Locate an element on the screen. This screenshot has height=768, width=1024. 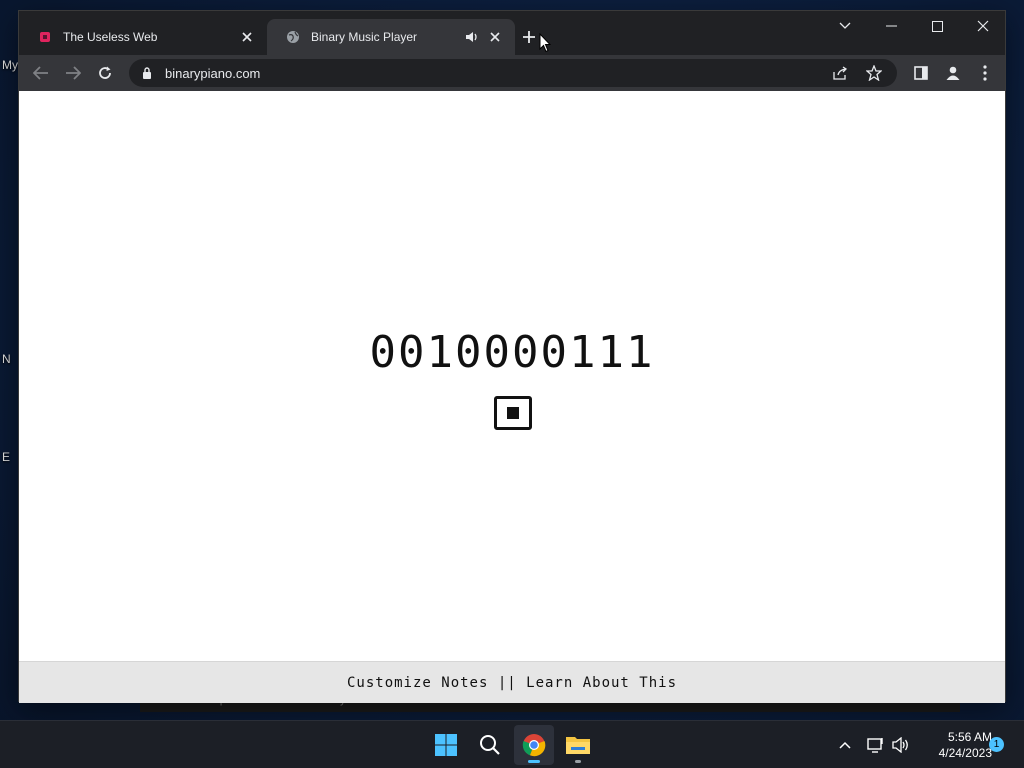
url-text: binarypiano.com is located at coordinates (531, 73).